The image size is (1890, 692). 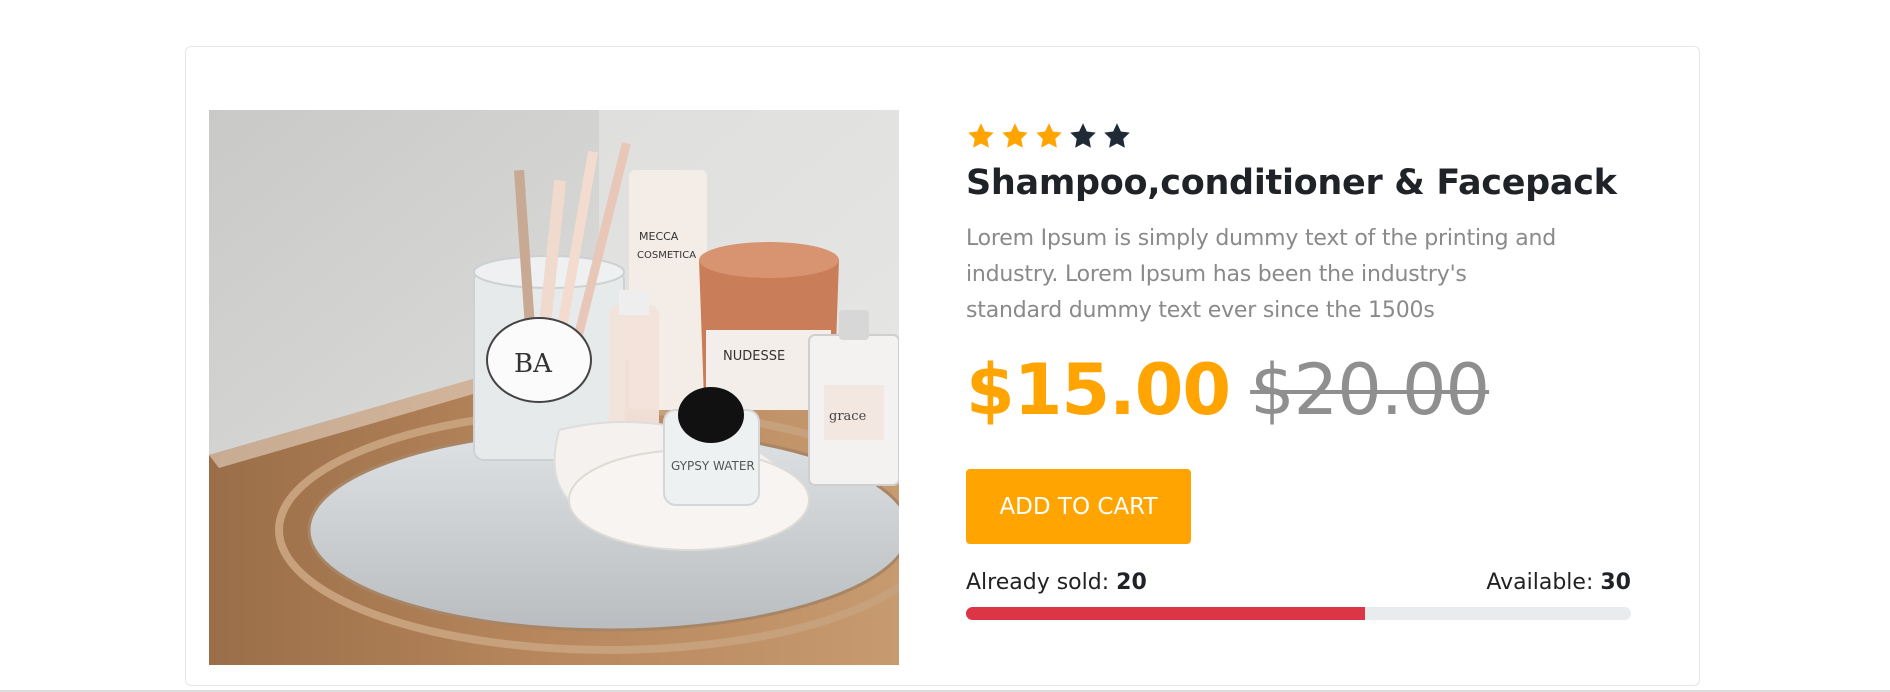 What do you see at coordinates (1298, 582) in the screenshot?
I see `stock-info: Already sold: 20 Available: 30` at bounding box center [1298, 582].